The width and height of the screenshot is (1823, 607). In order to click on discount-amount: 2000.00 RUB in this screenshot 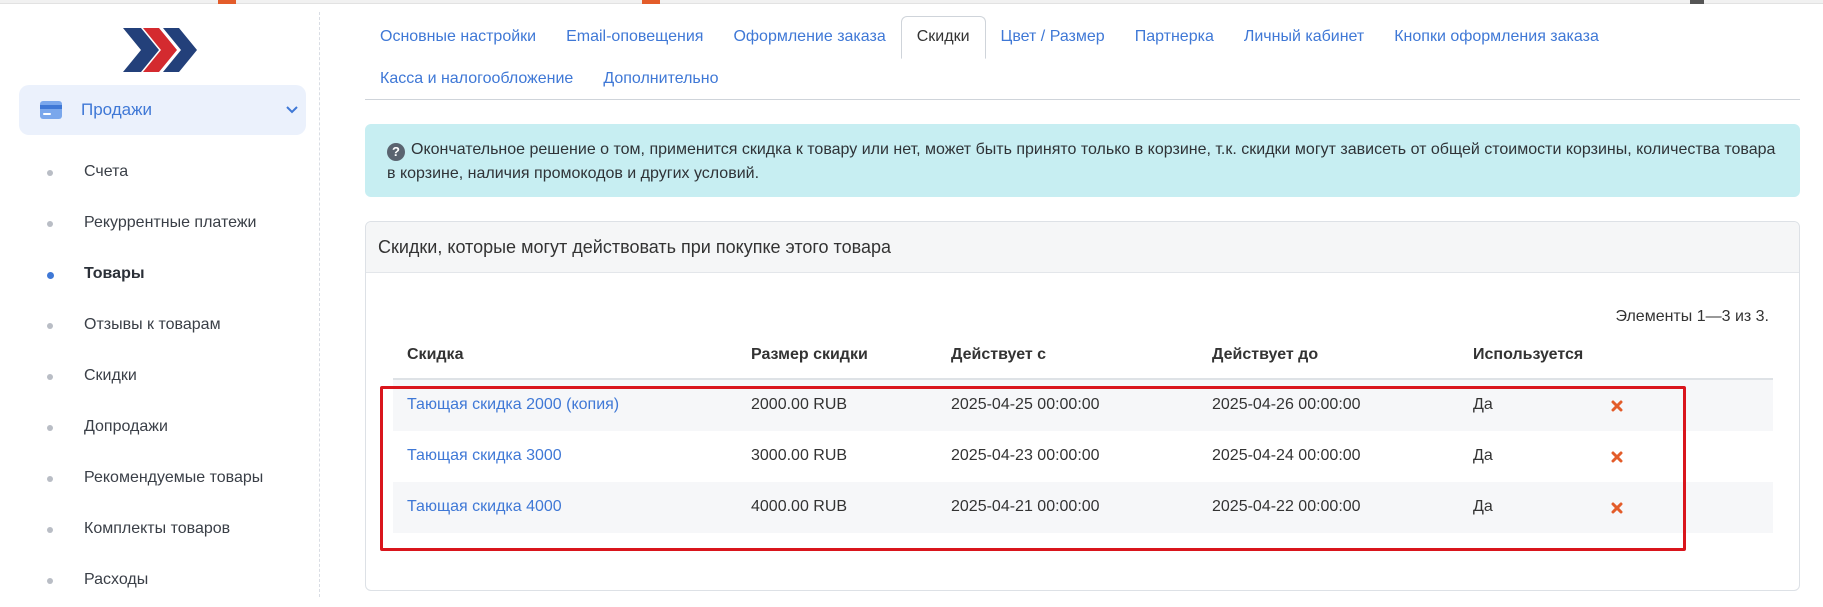, I will do `click(799, 404)`.